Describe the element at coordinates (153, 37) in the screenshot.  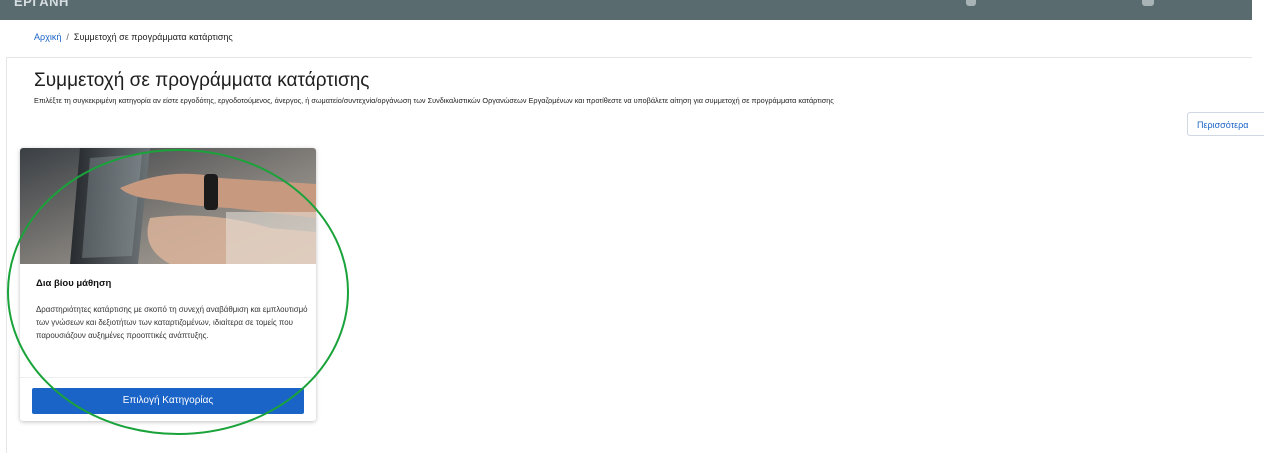
I see `breadcrumb-current: Συμμετοχή σε προγράμματα κατάρτισης` at that location.